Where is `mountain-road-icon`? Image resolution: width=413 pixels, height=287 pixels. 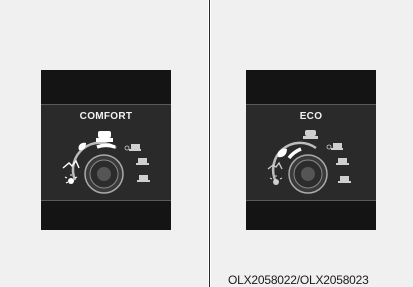
mountain-road-icon is located at coordinates (71, 164).